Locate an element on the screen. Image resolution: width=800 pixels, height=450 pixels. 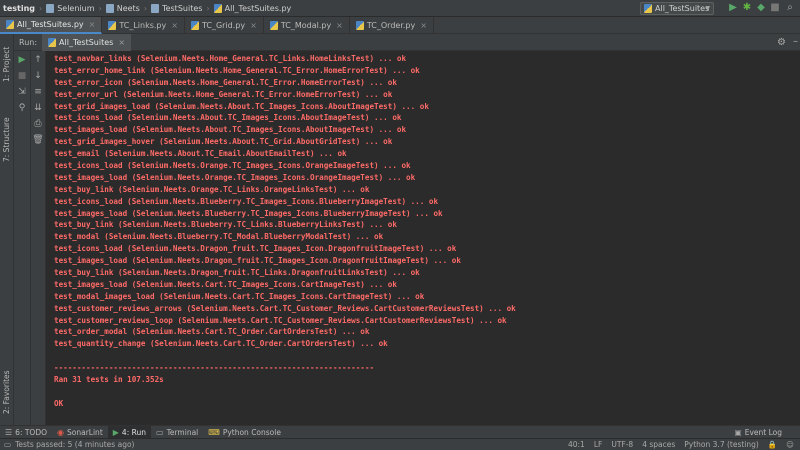
soft-wrap-icon: ≡ is located at coordinates (38, 92).